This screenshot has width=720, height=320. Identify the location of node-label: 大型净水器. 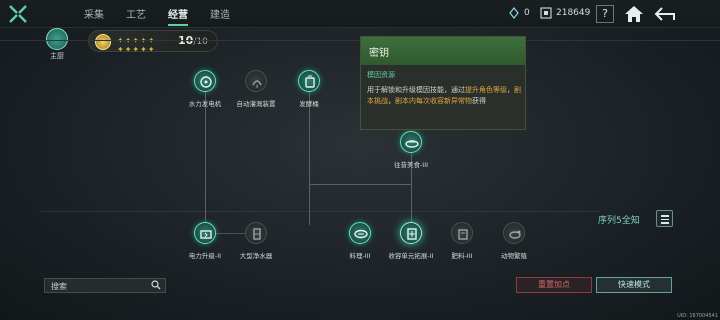
(256, 256).